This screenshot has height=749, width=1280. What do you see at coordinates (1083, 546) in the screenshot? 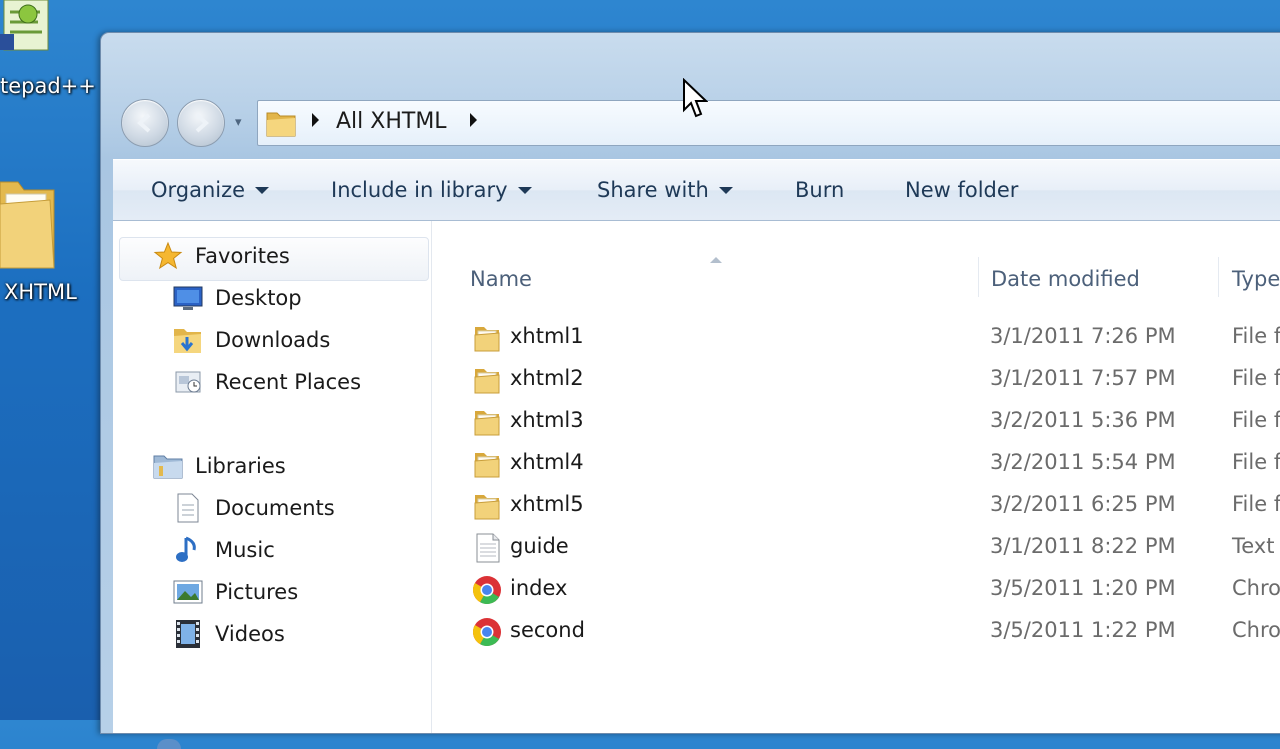
I see `file-date-modified: 3/1/2011 8:22 PM` at bounding box center [1083, 546].